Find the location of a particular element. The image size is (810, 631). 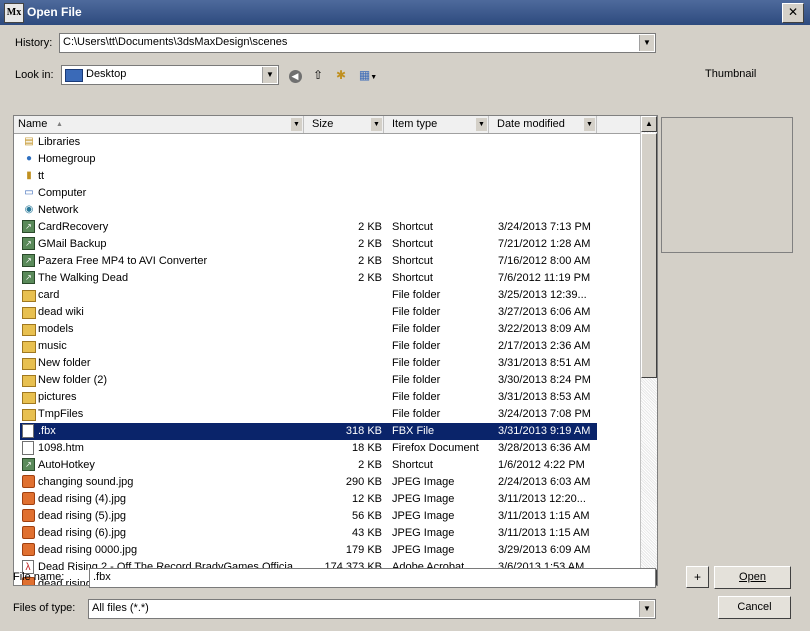

column-type-label: Item type is located at coordinates (415, 124).